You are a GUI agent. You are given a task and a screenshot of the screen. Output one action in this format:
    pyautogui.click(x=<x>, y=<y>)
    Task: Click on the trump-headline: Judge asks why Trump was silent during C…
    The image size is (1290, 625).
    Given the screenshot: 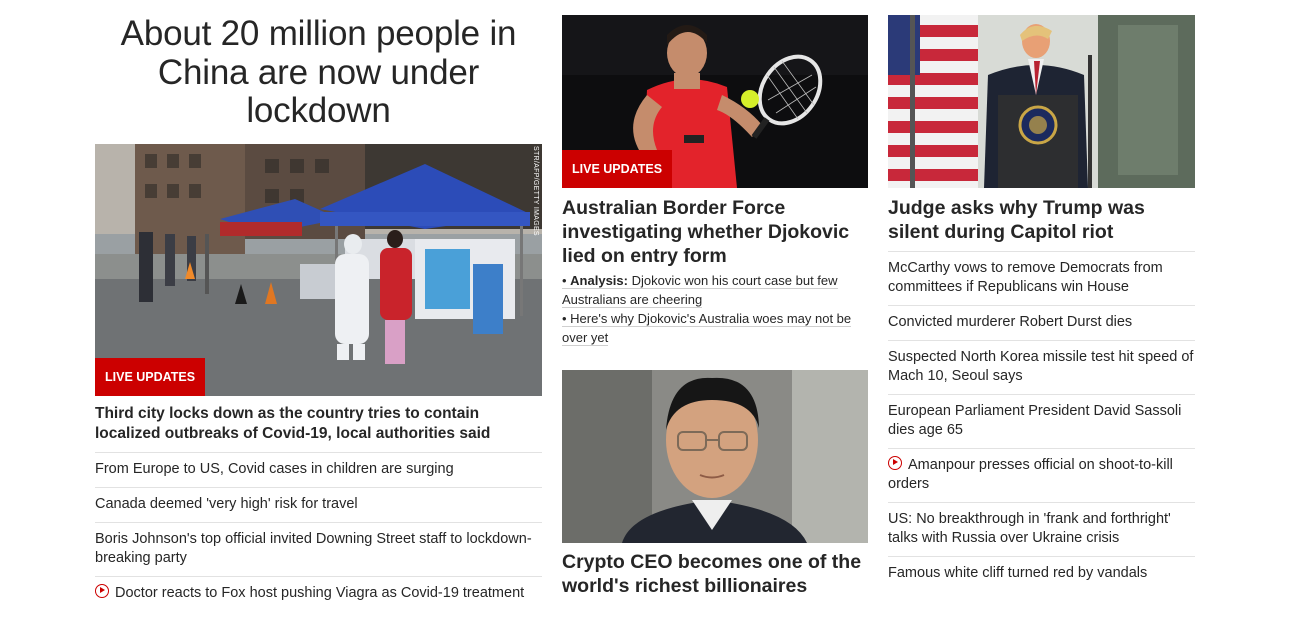 What is the action you would take?
    pyautogui.click(x=1041, y=219)
    